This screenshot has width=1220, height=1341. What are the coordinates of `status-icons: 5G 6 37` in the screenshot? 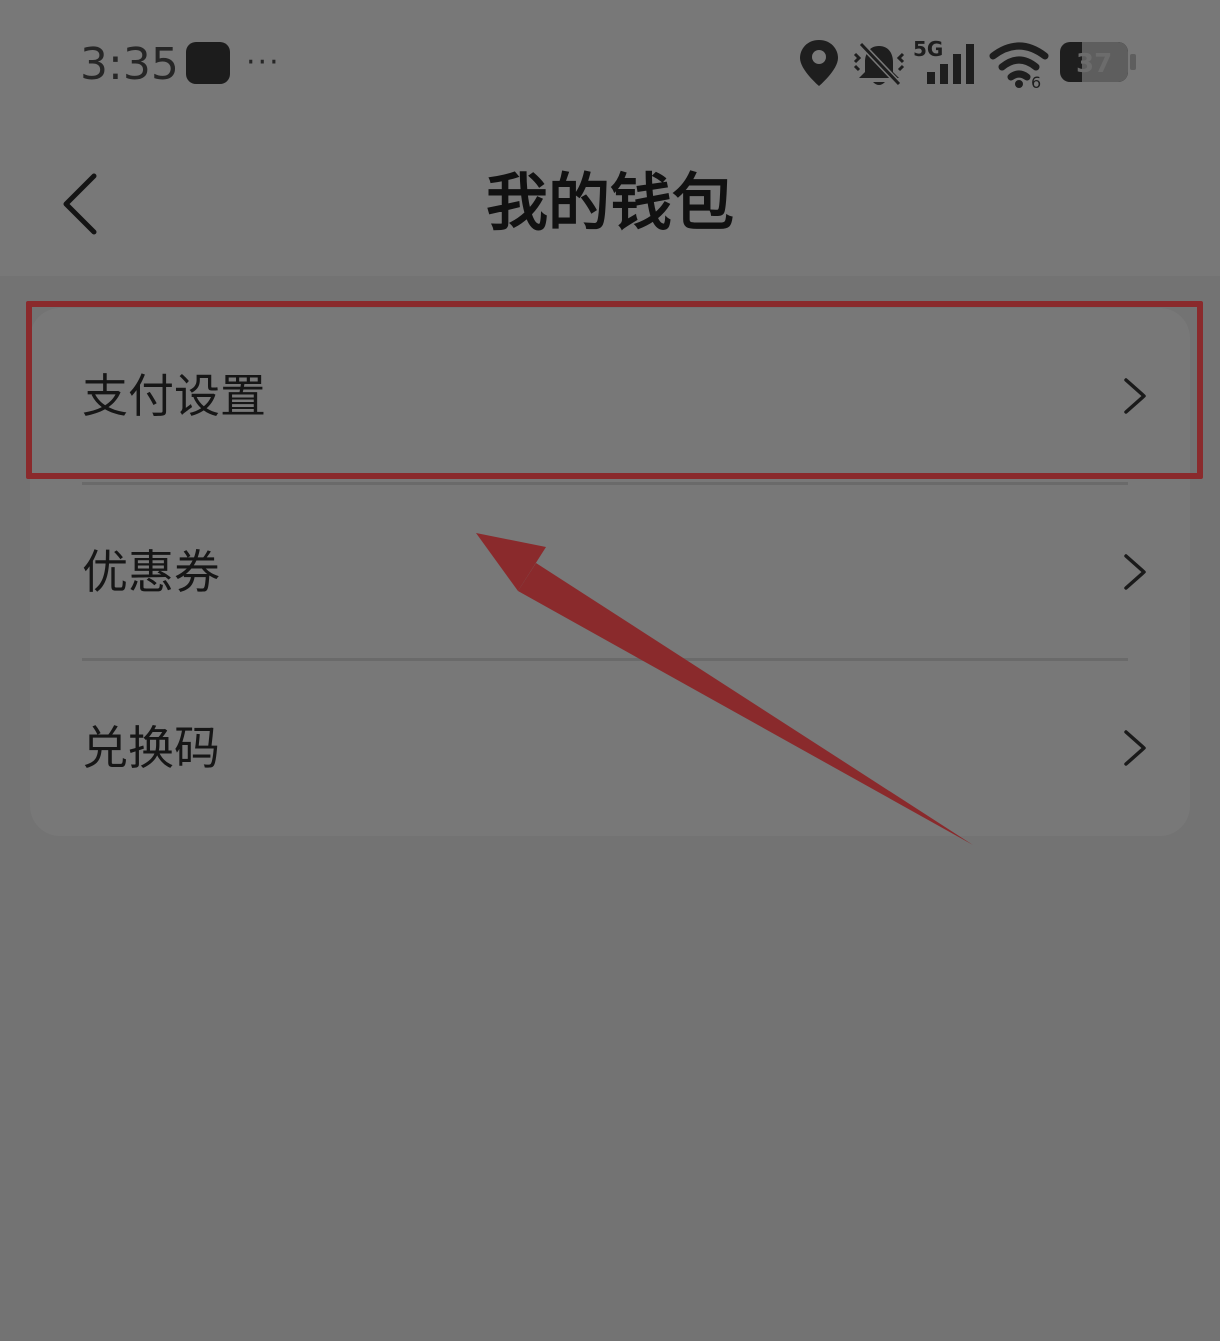 It's located at (968, 63).